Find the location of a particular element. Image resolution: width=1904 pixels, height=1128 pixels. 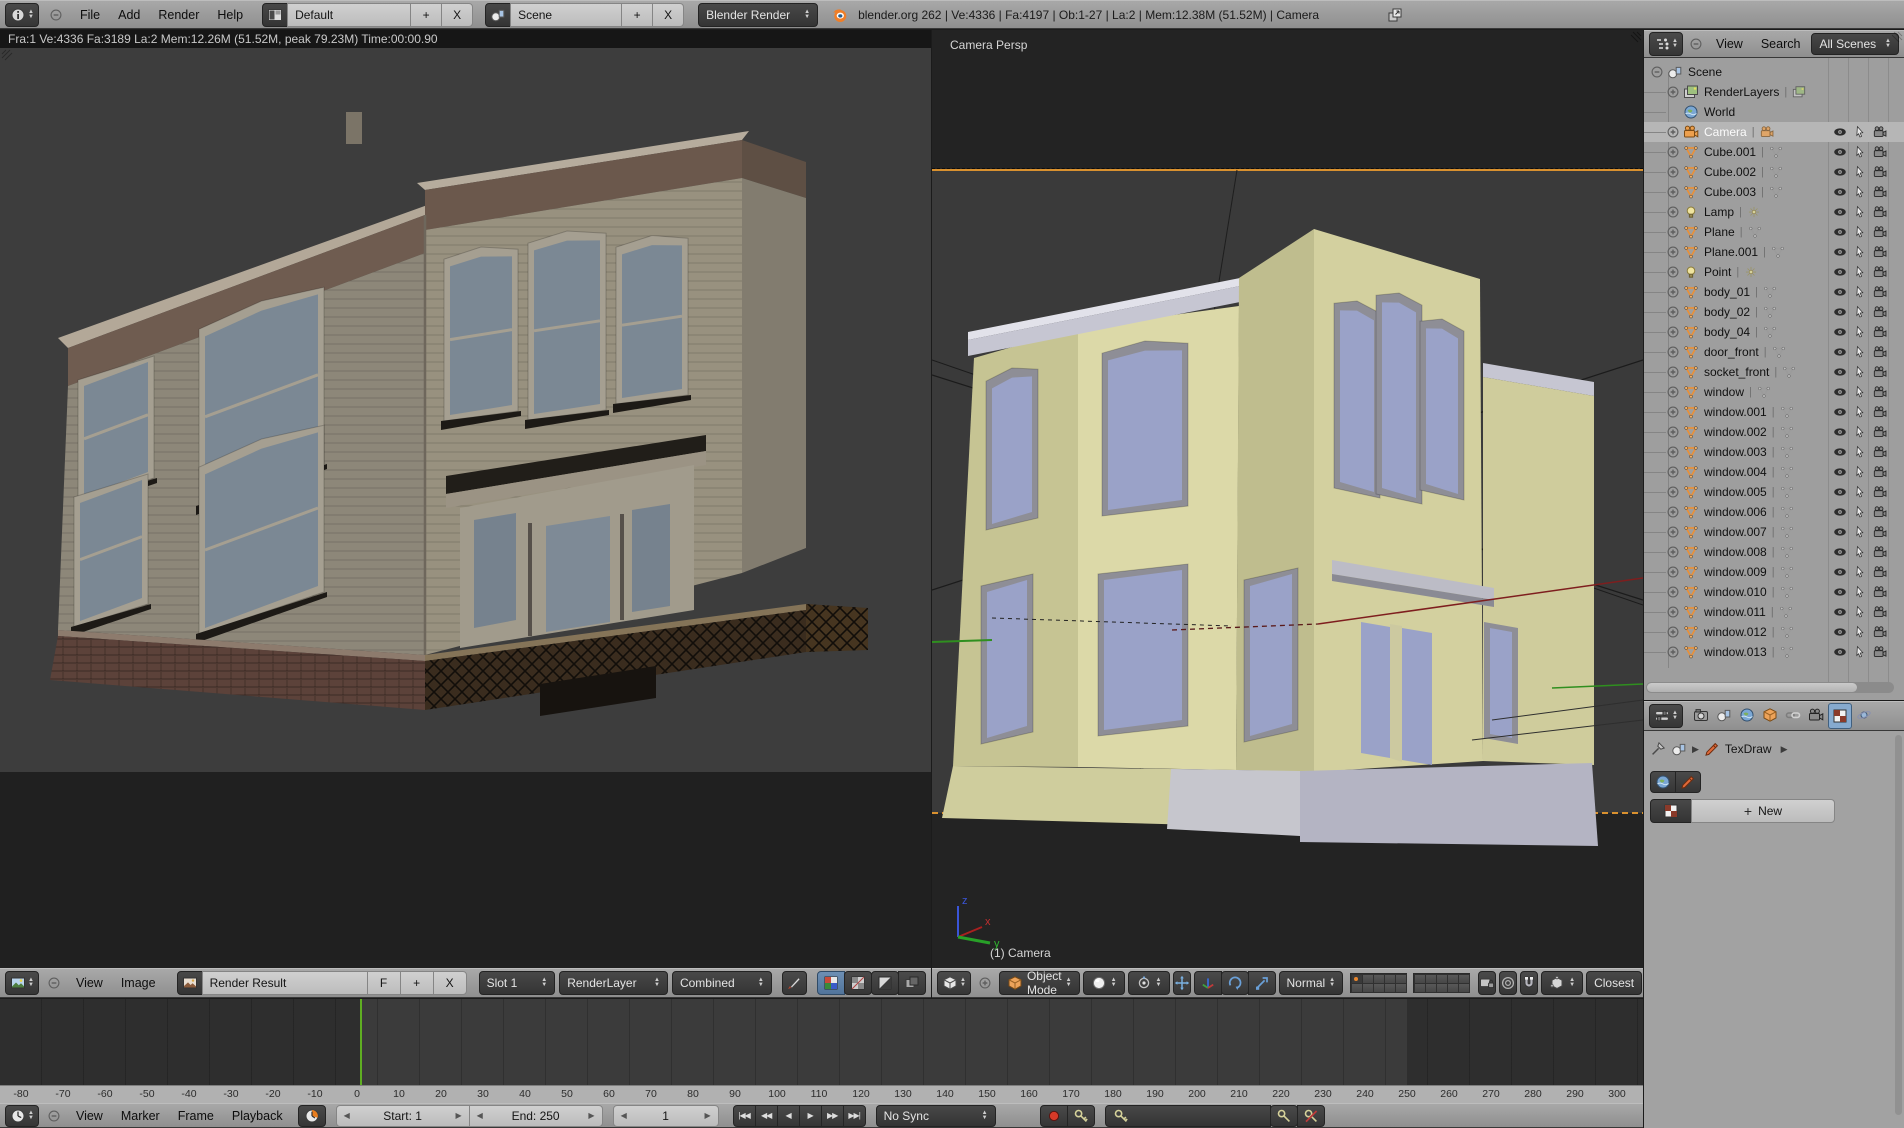

outliner-item-label: body_04 is located at coordinates (1727, 332).